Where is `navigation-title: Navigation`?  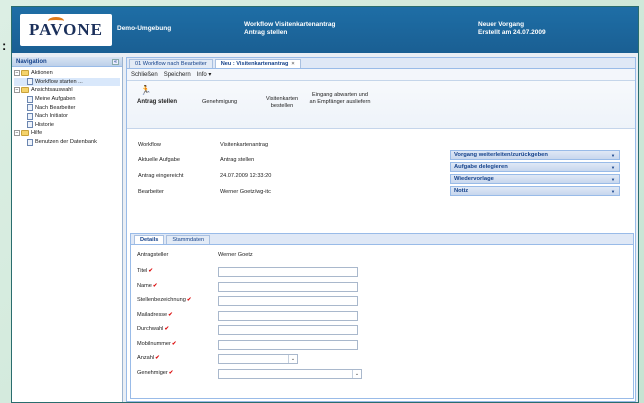 navigation-title: Navigation is located at coordinates (31, 62).